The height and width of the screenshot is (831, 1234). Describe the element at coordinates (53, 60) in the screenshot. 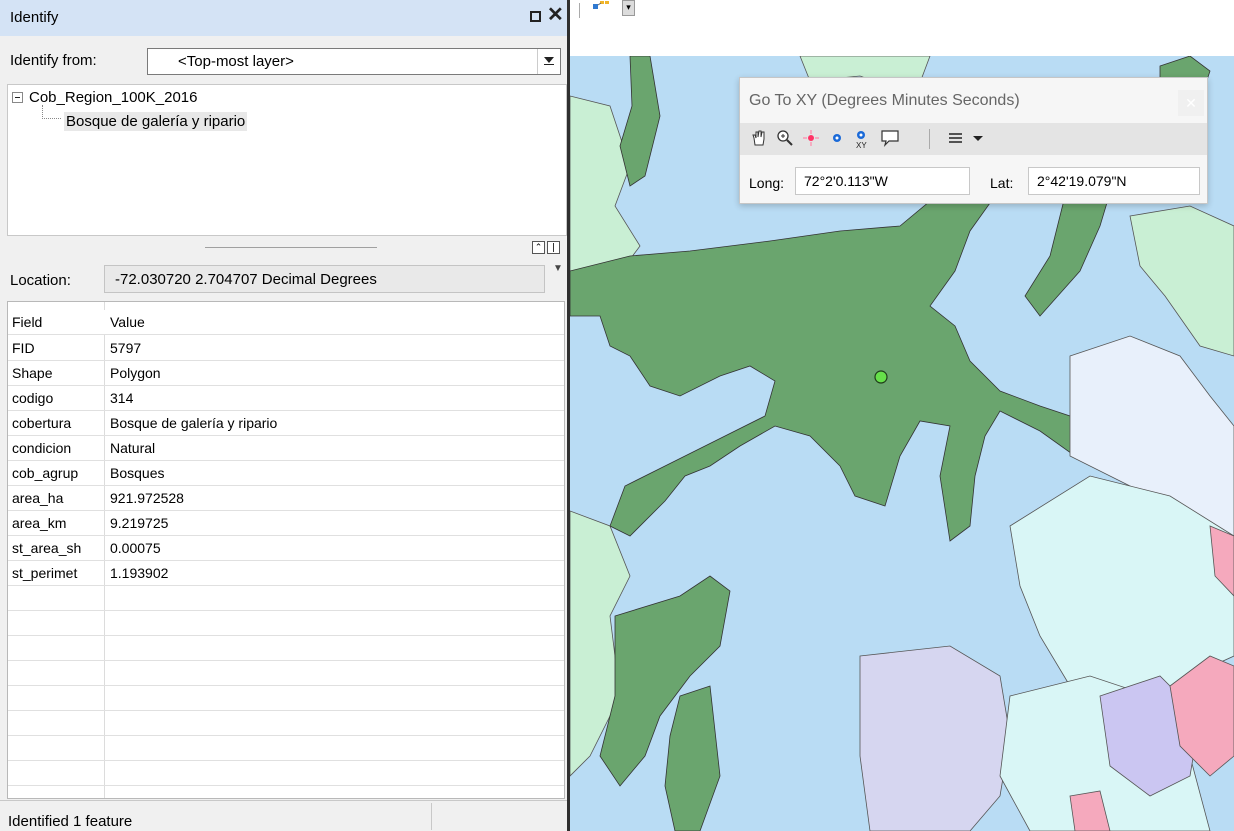

I see `identify-from-label: Identify from:` at that location.